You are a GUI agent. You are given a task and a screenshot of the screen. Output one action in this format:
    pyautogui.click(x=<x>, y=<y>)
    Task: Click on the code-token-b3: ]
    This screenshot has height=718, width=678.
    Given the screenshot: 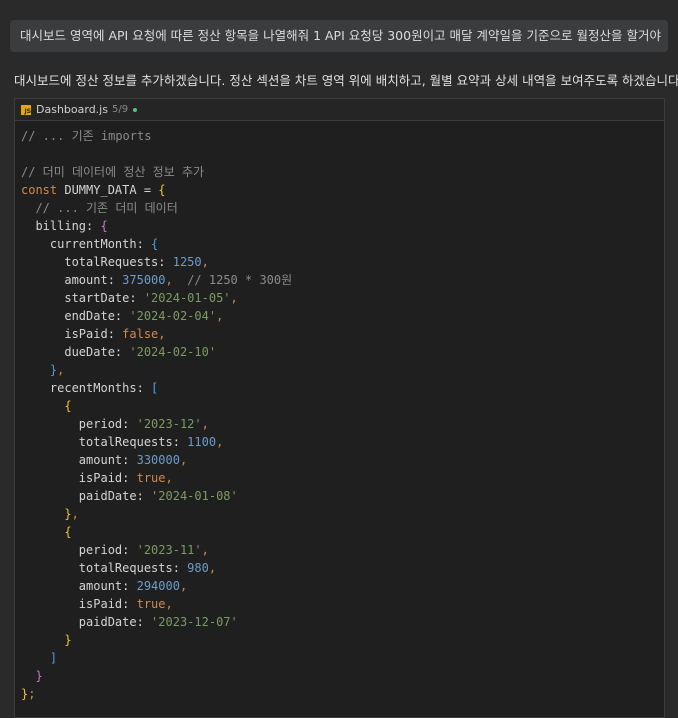 What is the action you would take?
    pyautogui.click(x=39, y=658)
    